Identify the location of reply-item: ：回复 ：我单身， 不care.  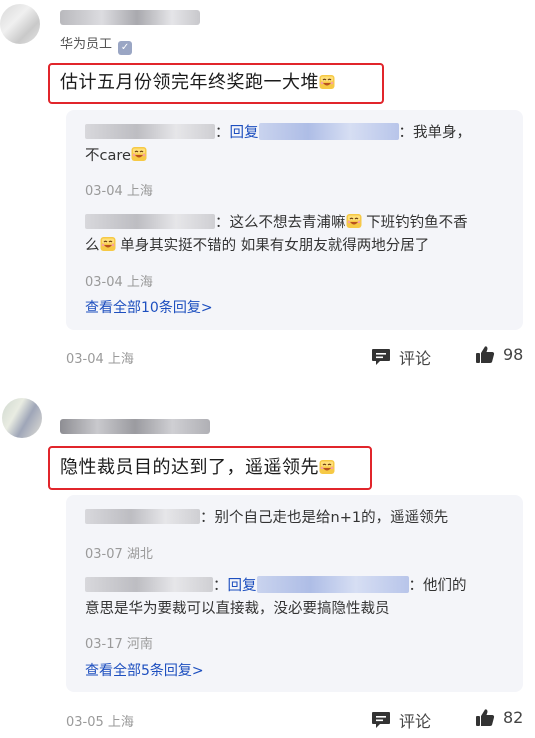
(297, 145).